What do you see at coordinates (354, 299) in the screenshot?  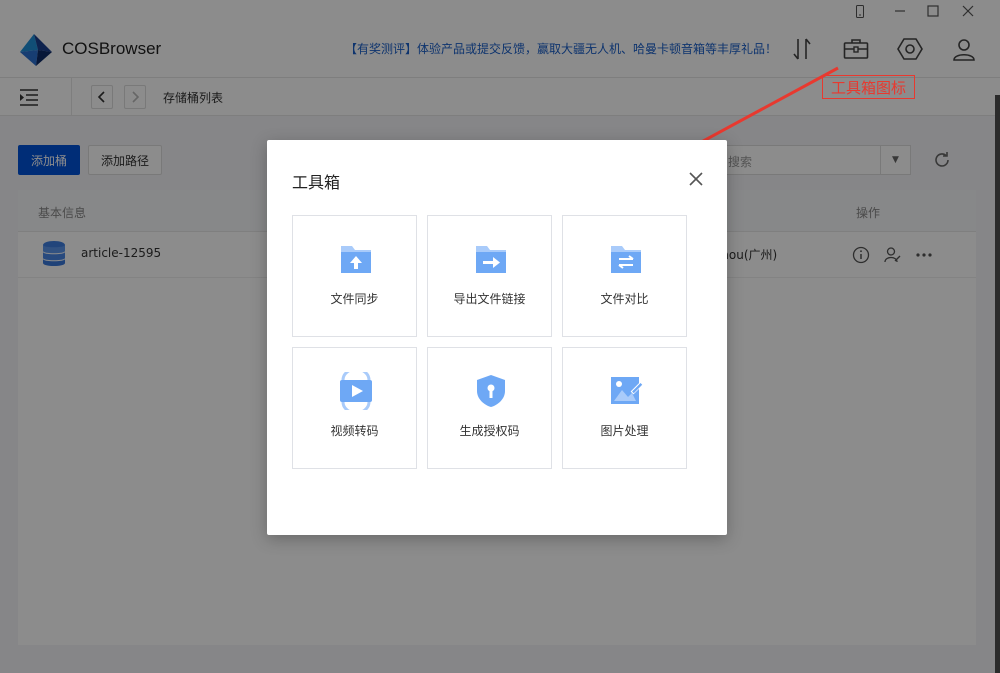 I see `tool-label: 文件同步` at bounding box center [354, 299].